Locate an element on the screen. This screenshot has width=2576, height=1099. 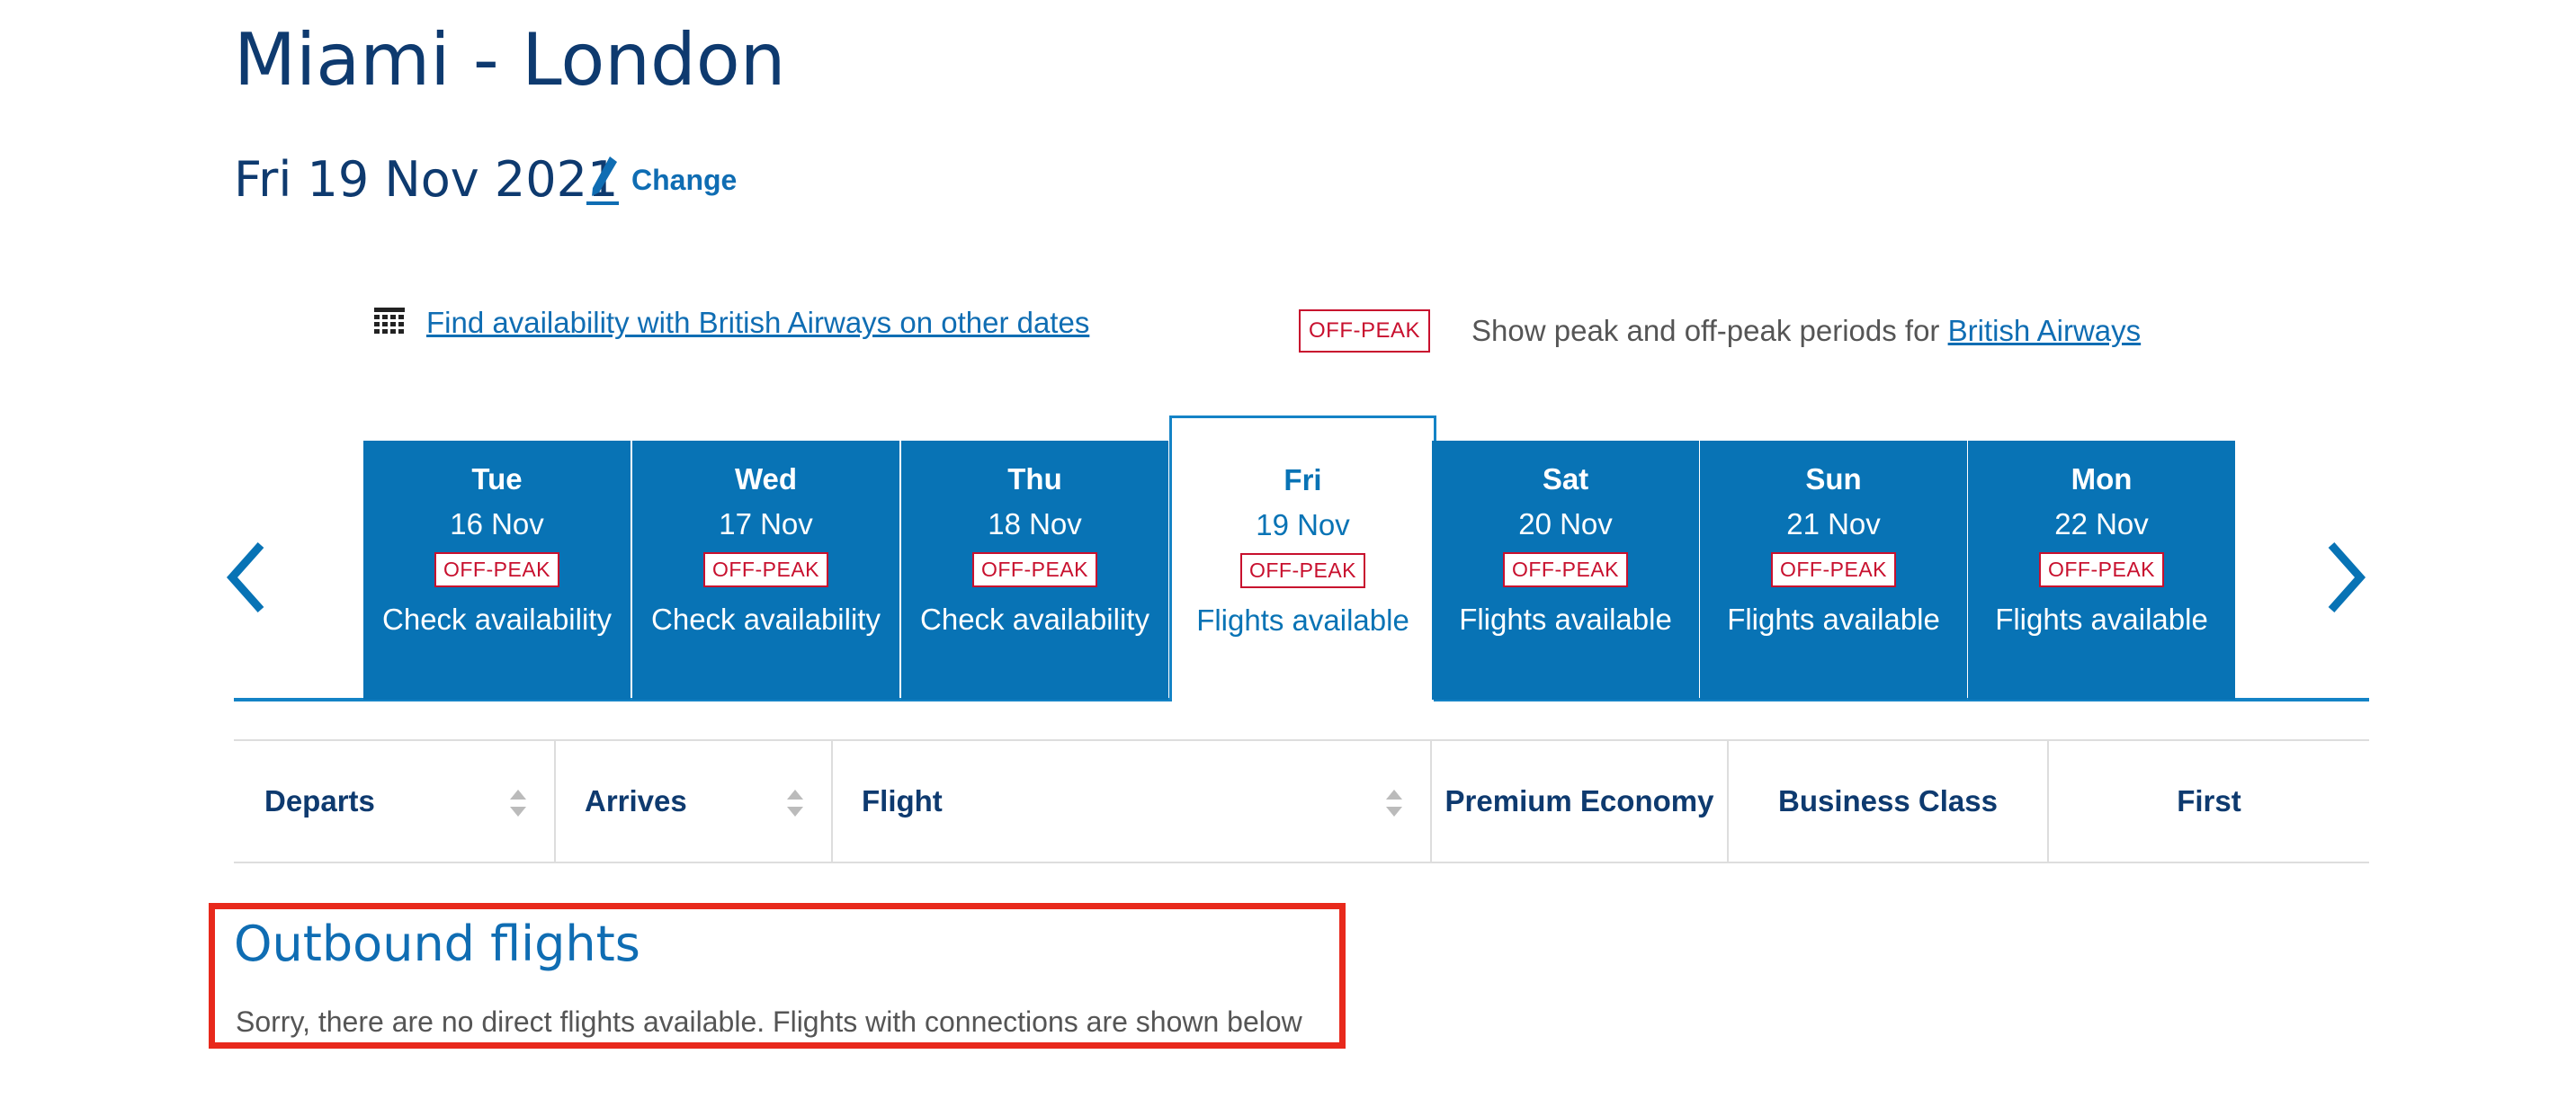
peak-text-label: Show peak and off-peak periods for is located at coordinates (1709, 331).